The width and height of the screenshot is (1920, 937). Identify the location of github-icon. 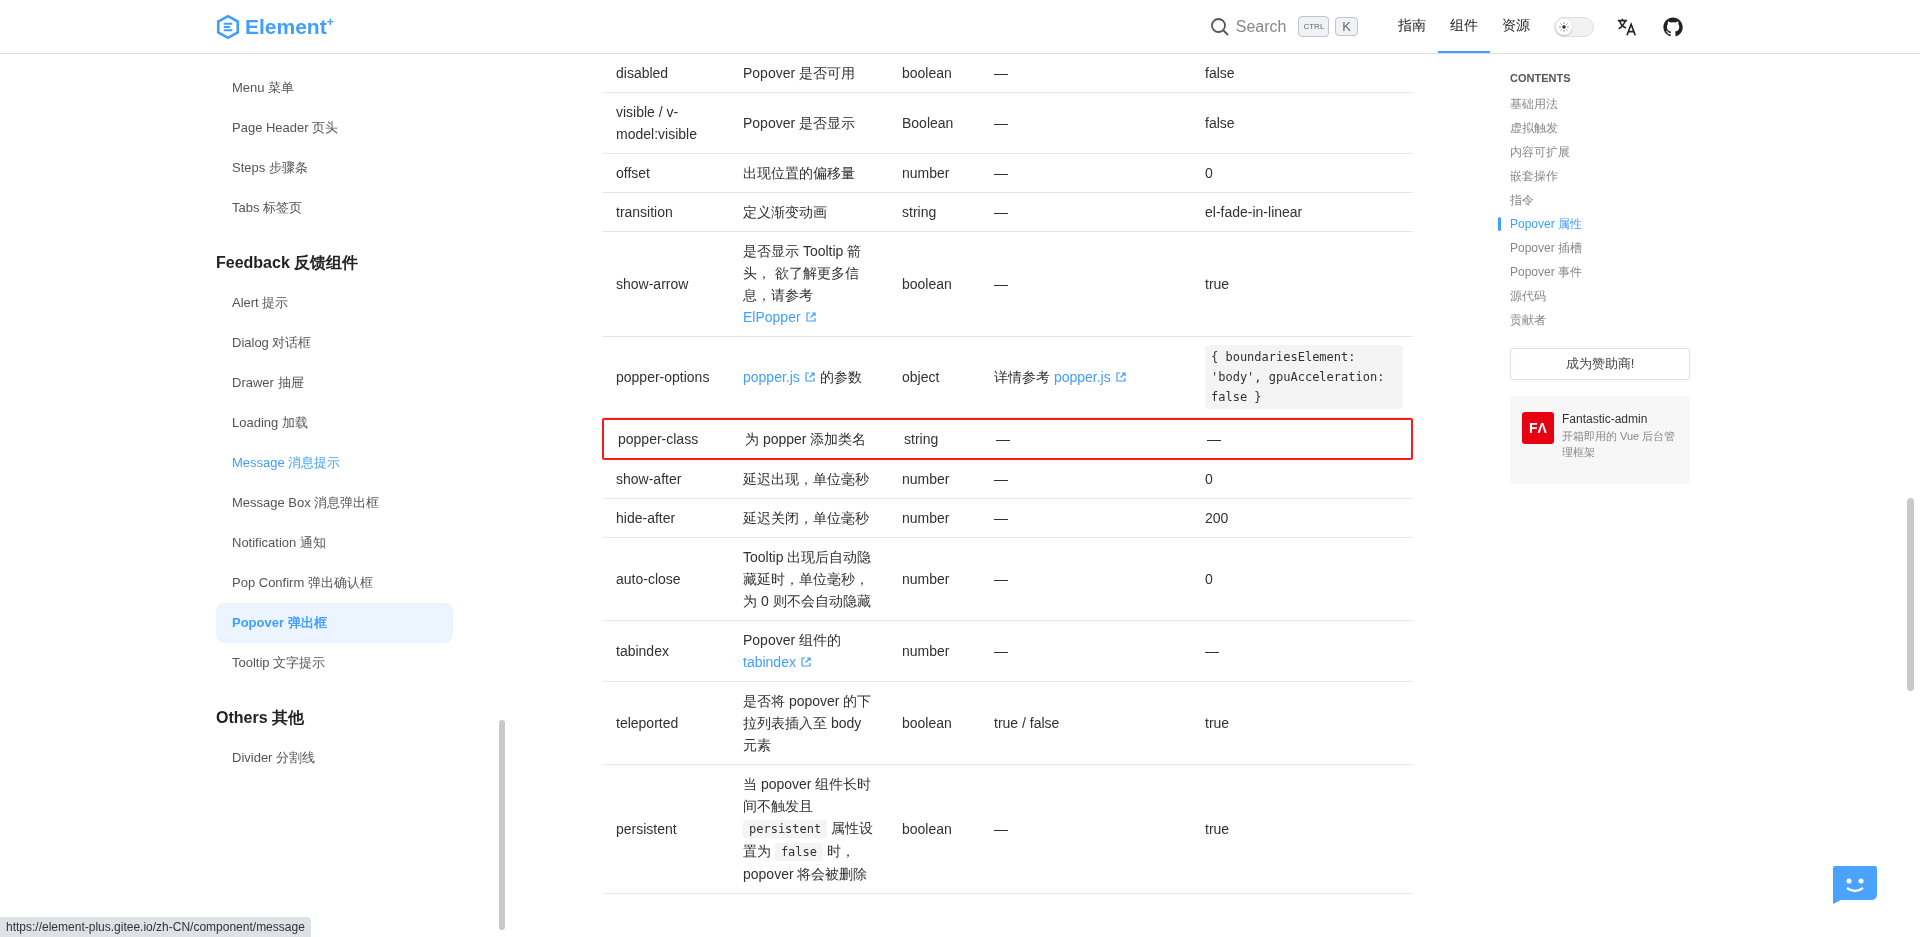
(1673, 26).